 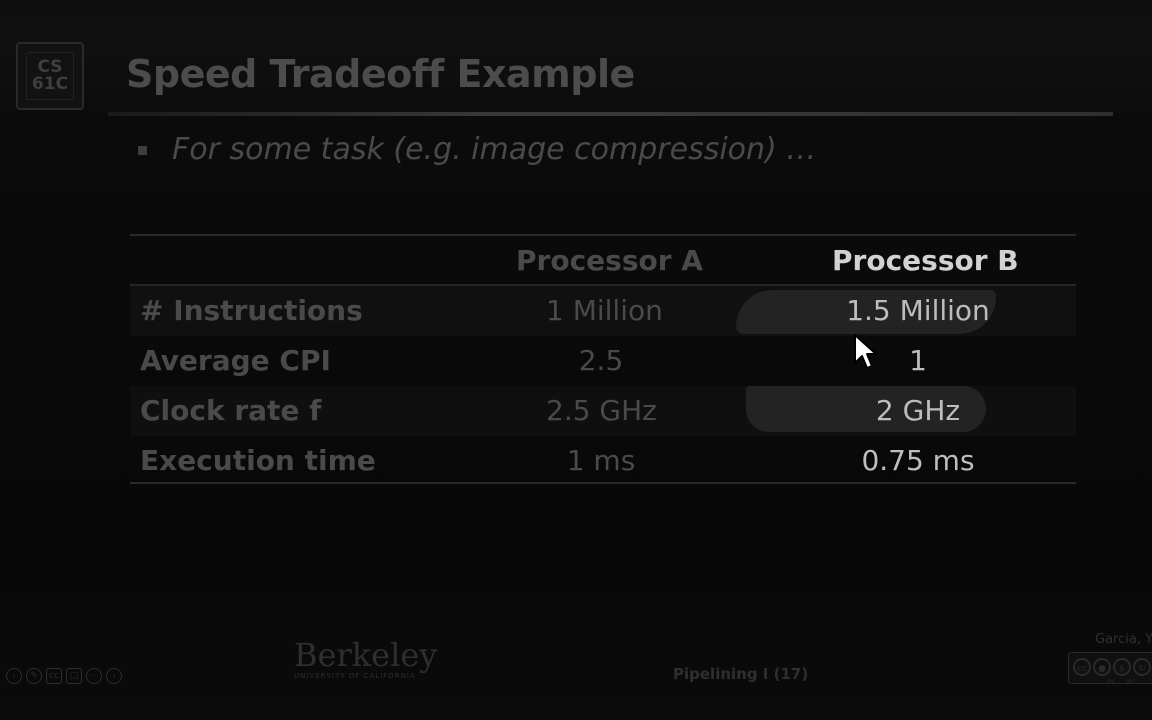 I want to click on table-row: Clock rate f 2.5 GHz 2 GHz, so click(x=603, y=411).